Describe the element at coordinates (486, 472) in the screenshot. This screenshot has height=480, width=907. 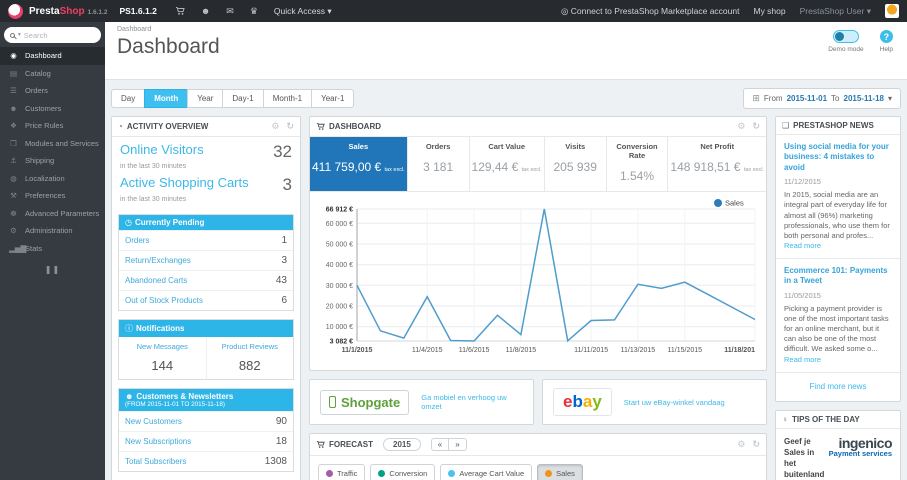
I see `filter-average-cart-value-button: Average Cart Value` at that location.